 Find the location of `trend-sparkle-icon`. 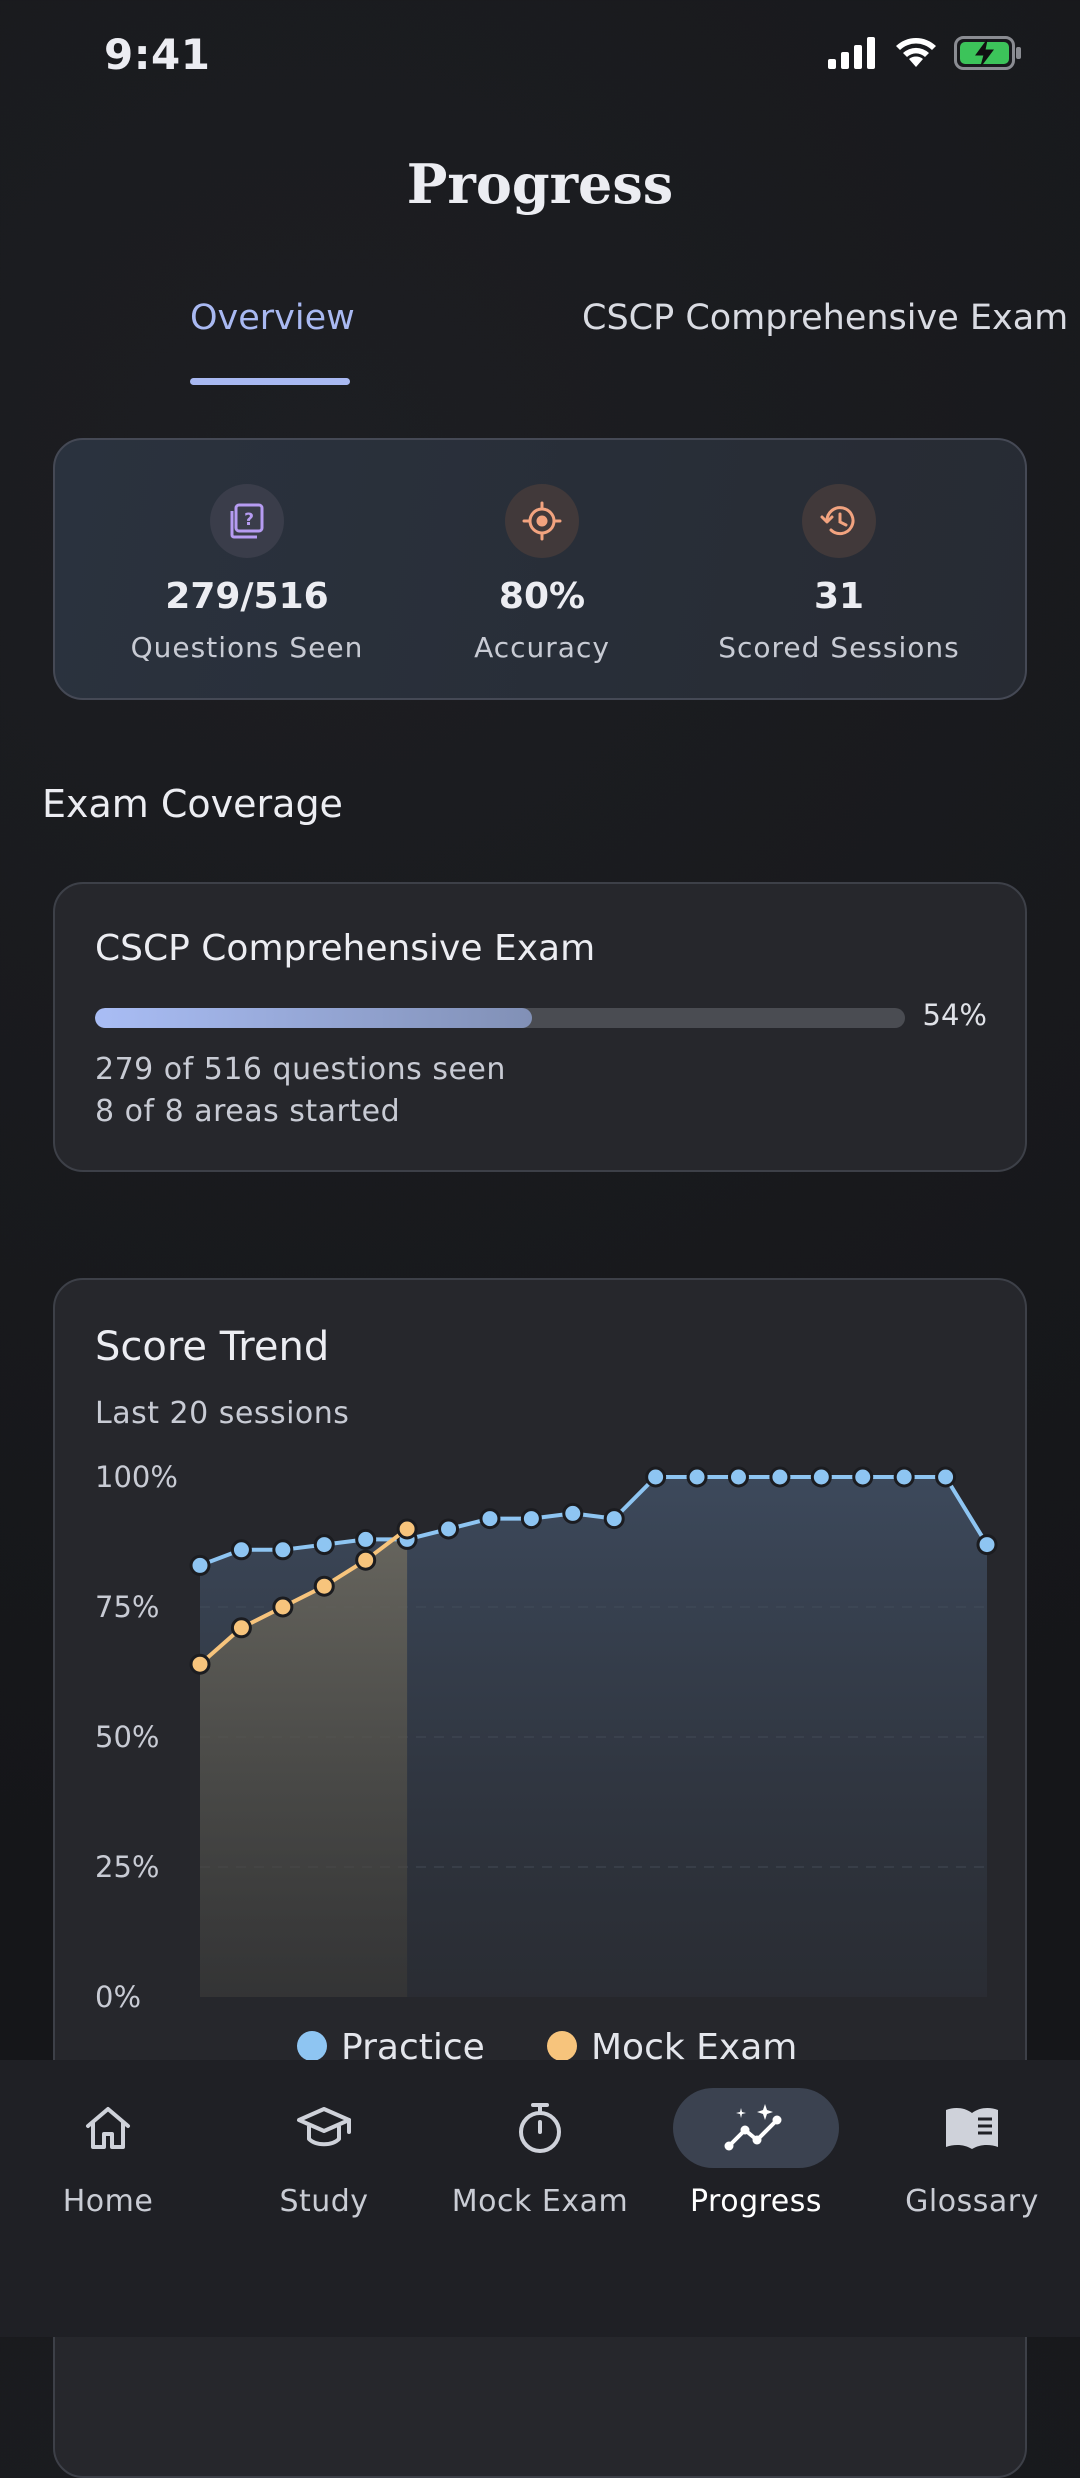

trend-sparkle-icon is located at coordinates (756, 2128).